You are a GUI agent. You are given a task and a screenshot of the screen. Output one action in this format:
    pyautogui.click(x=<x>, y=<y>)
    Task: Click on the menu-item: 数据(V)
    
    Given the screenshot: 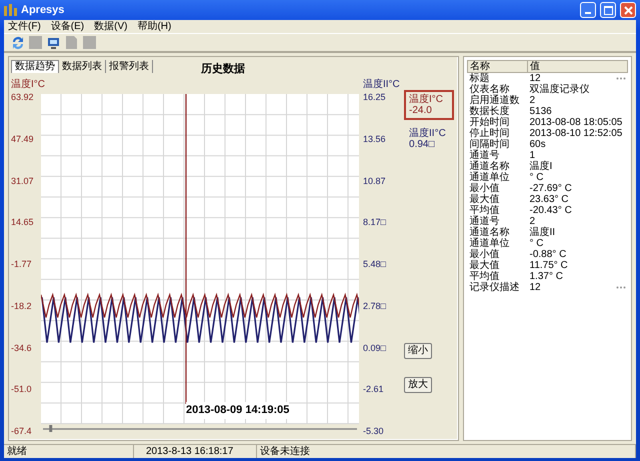 What is the action you would take?
    pyautogui.click(x=111, y=26)
    